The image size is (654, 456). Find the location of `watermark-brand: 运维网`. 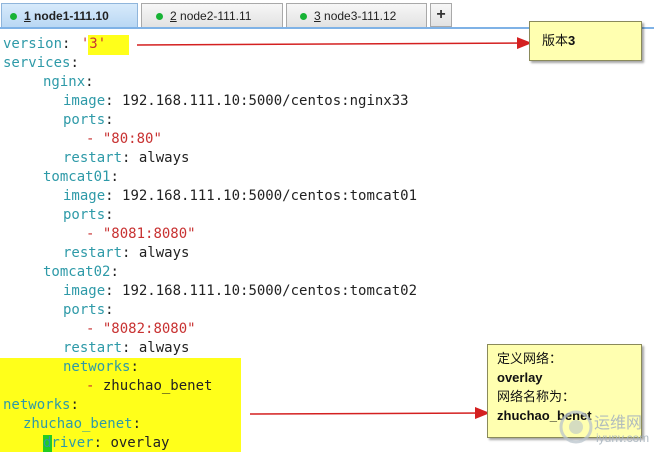

watermark-brand: 运维网 is located at coordinates (618, 422).